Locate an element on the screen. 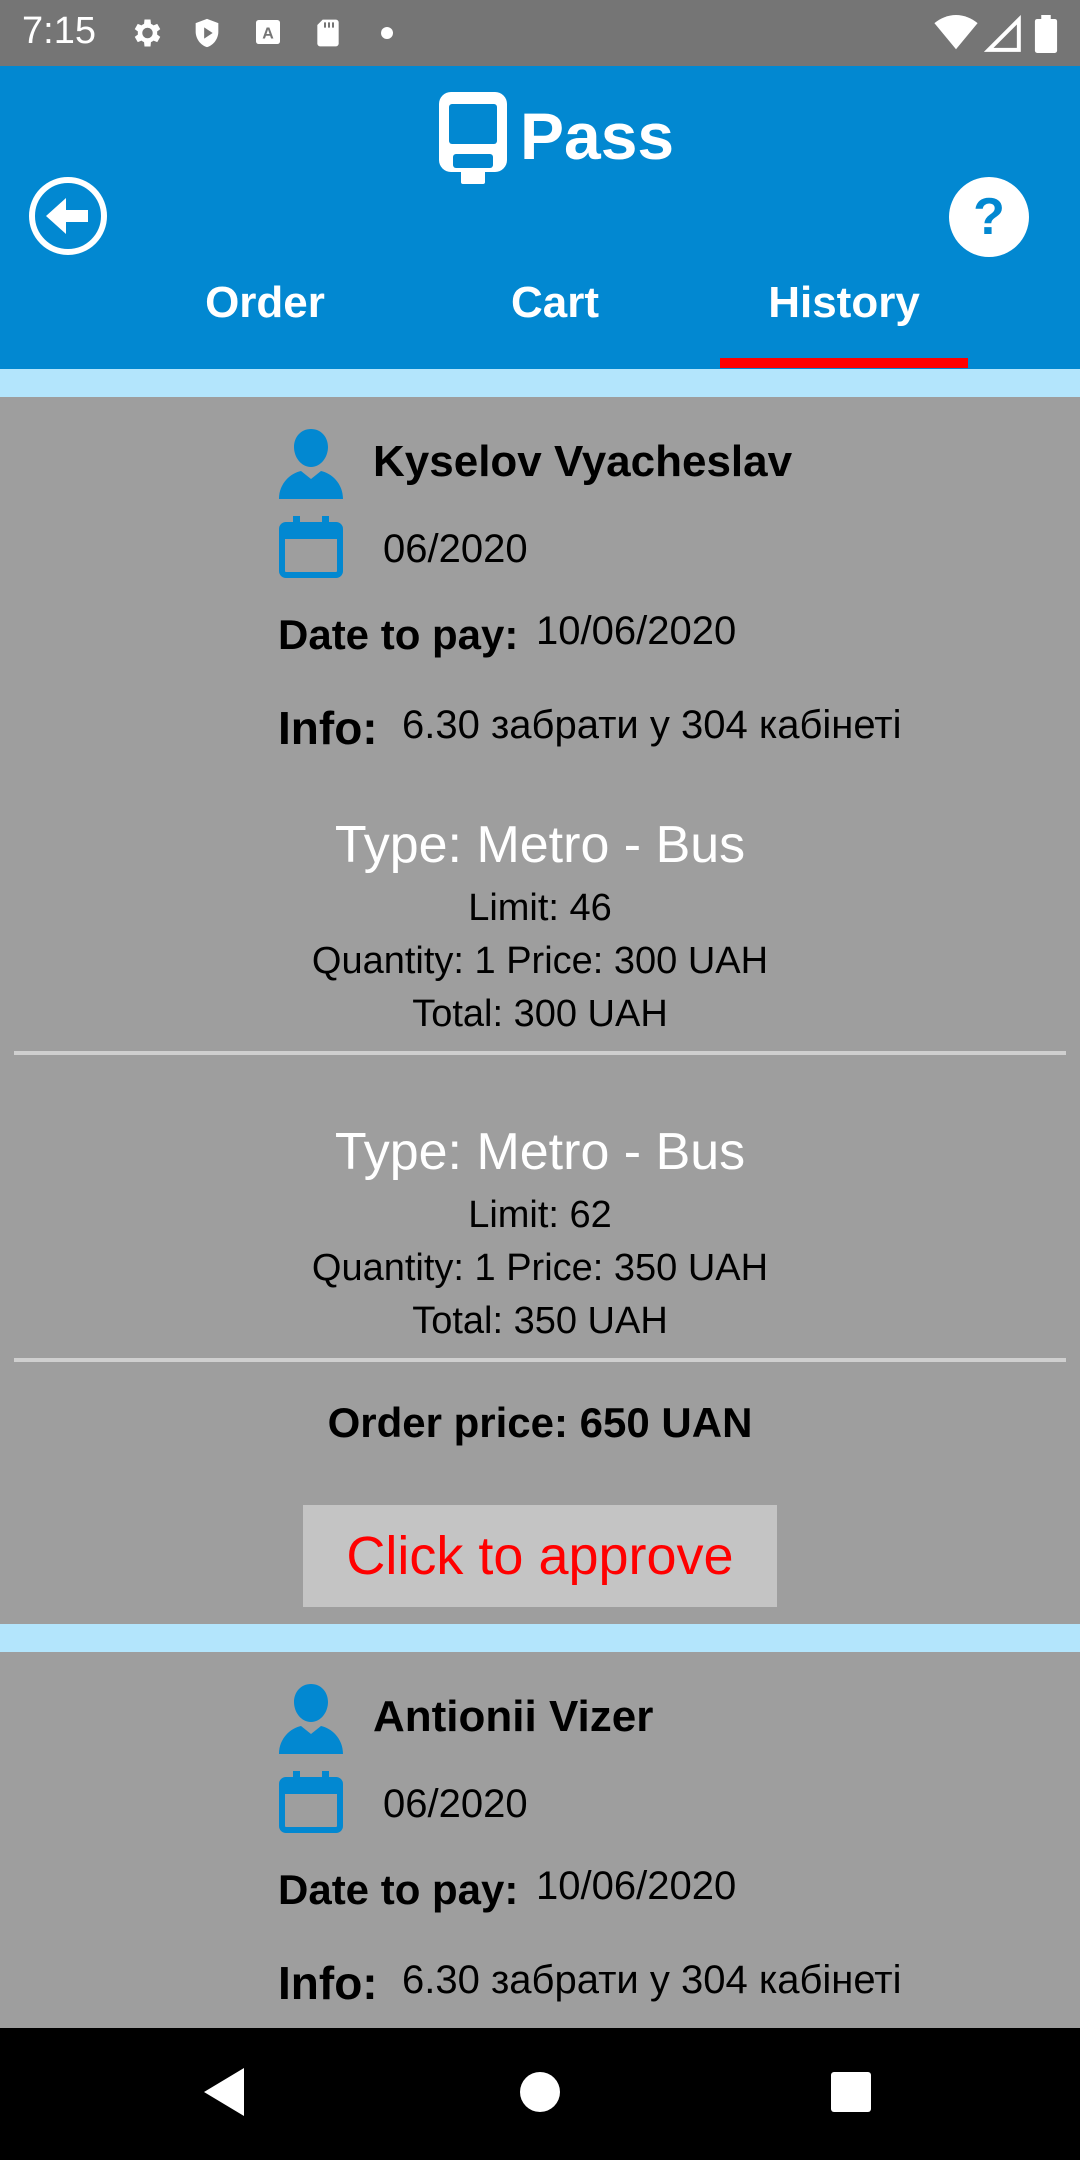 Image resolution: width=1080 pixels, height=2160 pixels. approve-button: Click to approve is located at coordinates (540, 1556).